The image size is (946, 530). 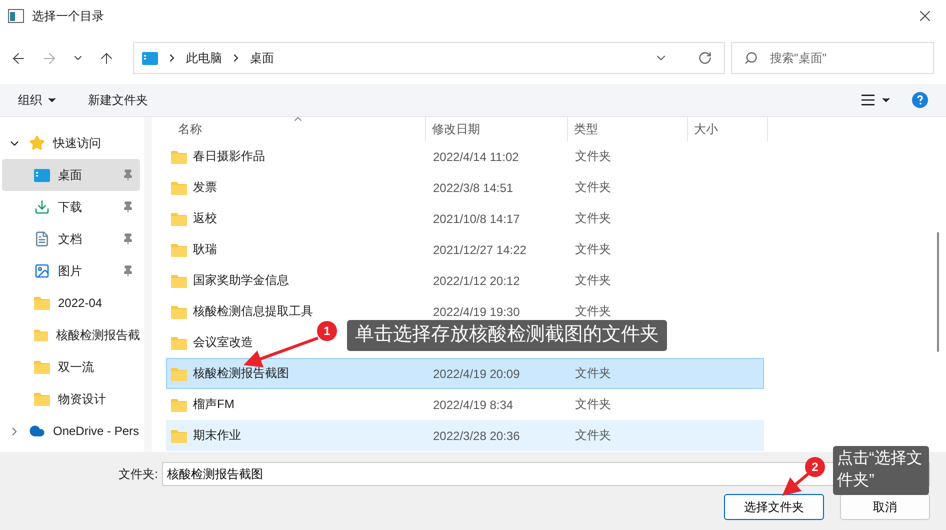 What do you see at coordinates (476, 311) in the screenshot?
I see `date-cell-text: 2022/4/19 19:30` at bounding box center [476, 311].